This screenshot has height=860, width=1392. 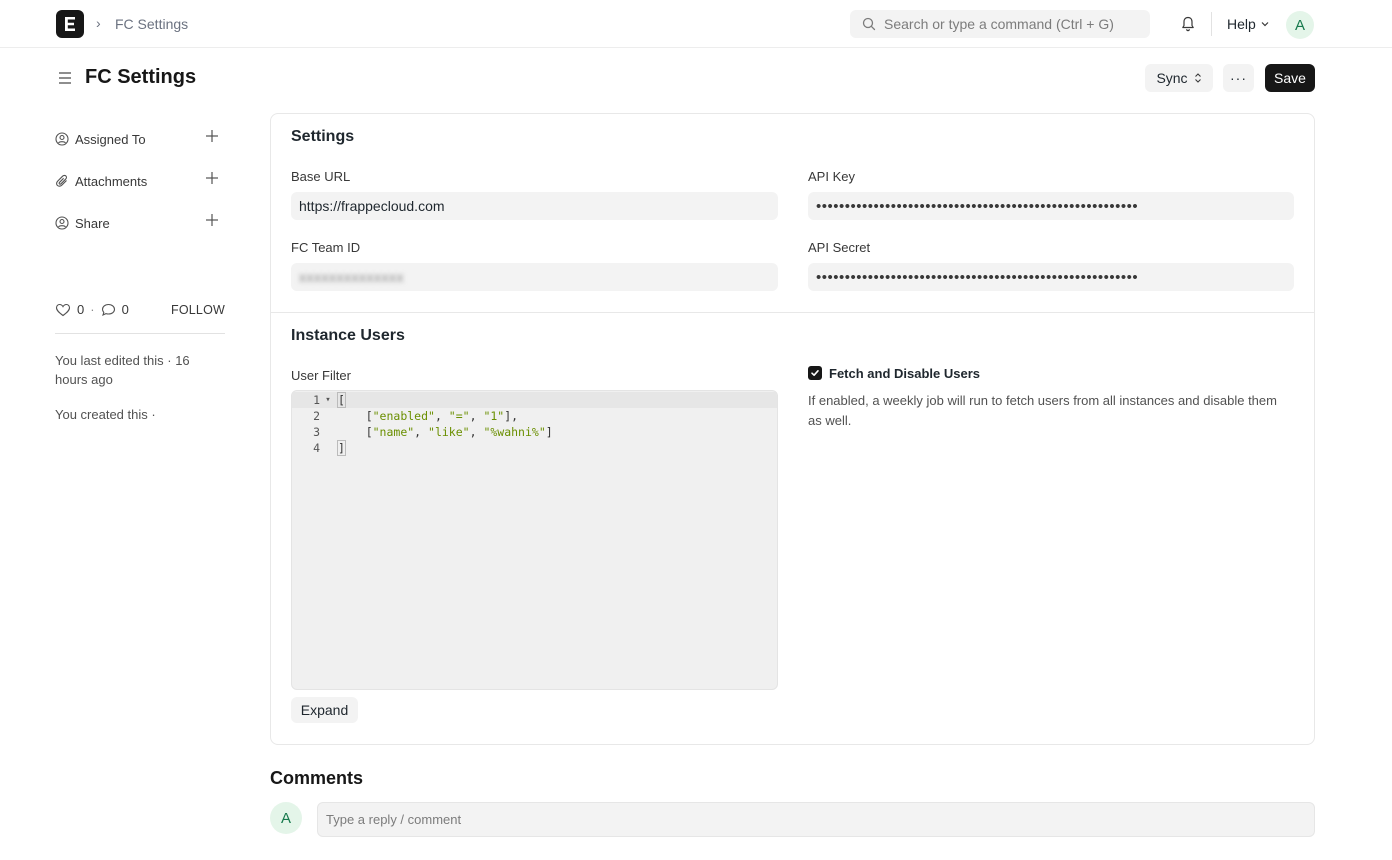 I want to click on sidebar-item-label: Assigned To, so click(x=110, y=139).